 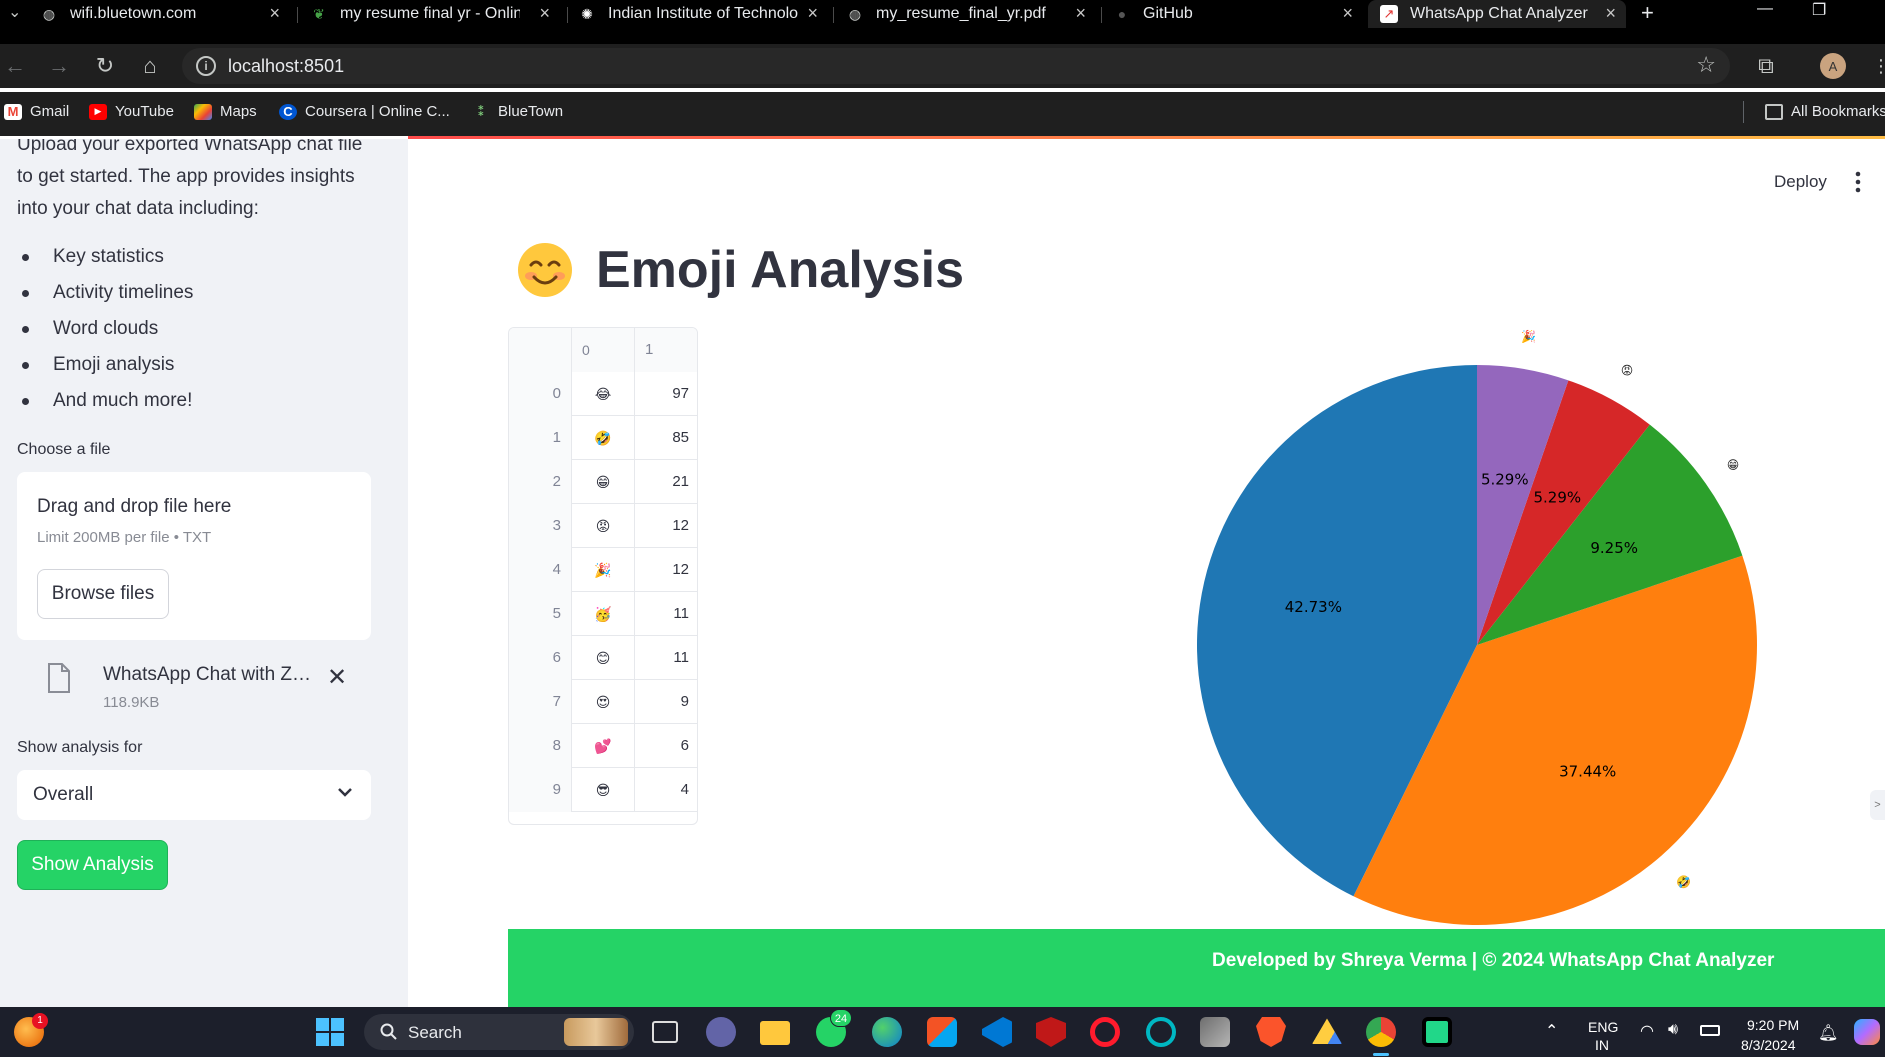 What do you see at coordinates (540, 482) in the screenshot?
I see `row-index-cell: 2` at bounding box center [540, 482].